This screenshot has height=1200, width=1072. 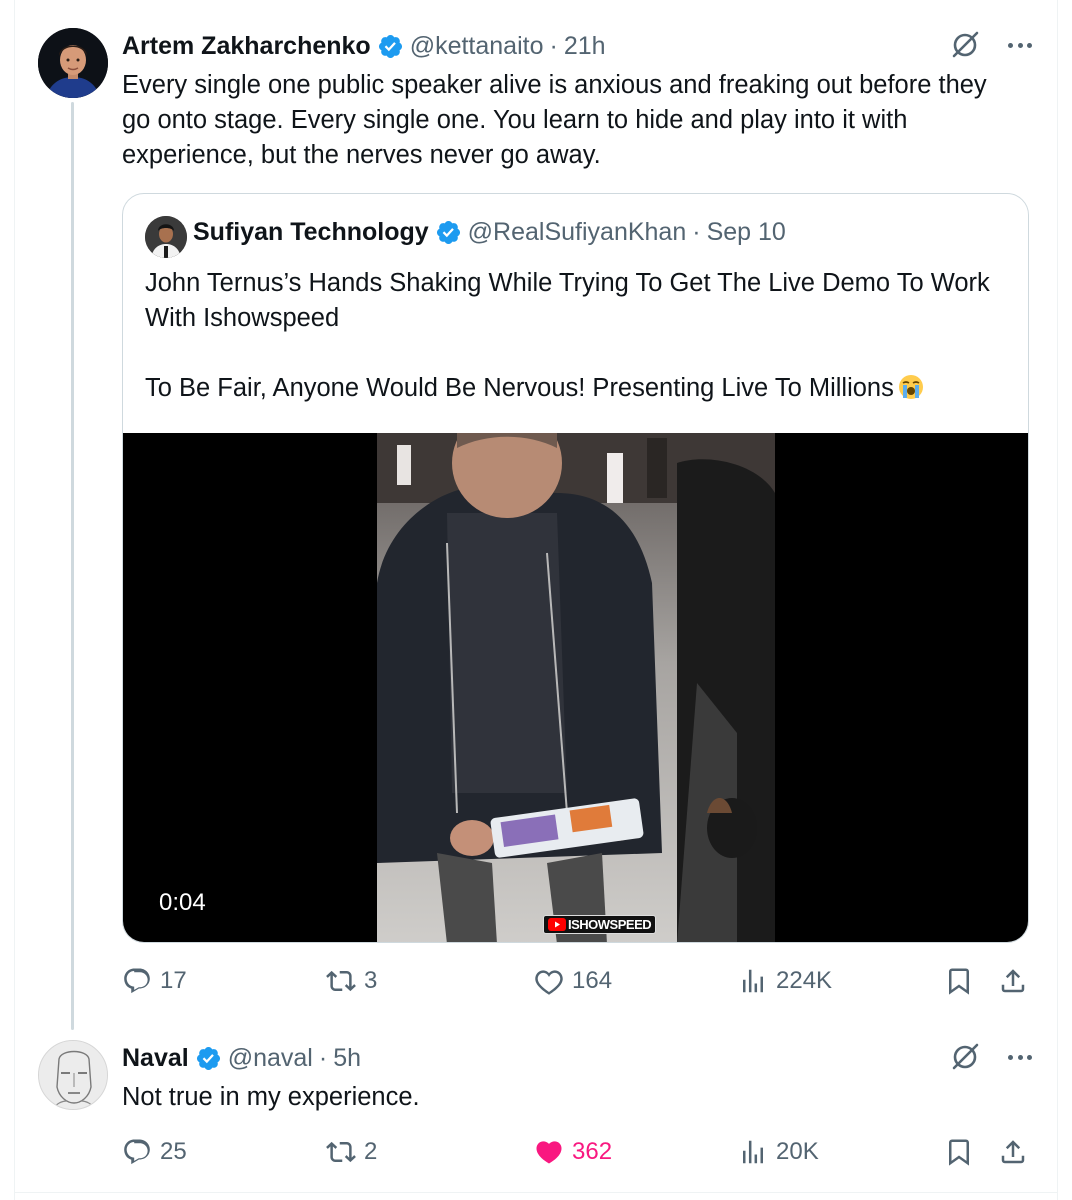 I want to click on youtube-icon, so click(x=557, y=924).